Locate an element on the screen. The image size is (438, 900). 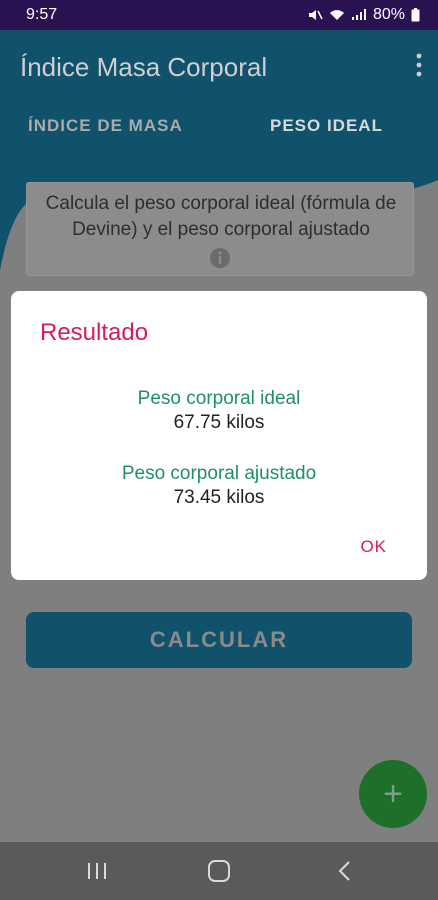
navigation-bar is located at coordinates (219, 871).